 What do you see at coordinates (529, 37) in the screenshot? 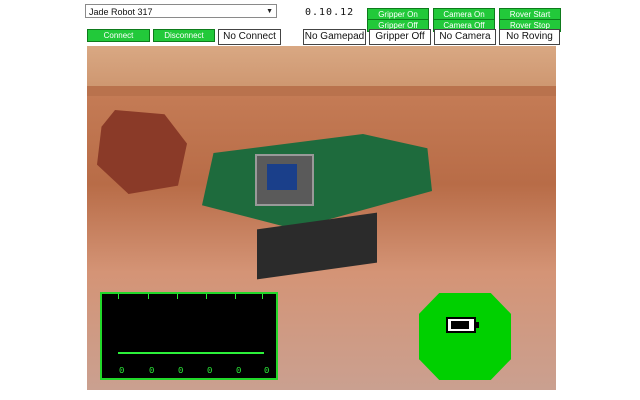
I see `roving-status: No Roving` at bounding box center [529, 37].